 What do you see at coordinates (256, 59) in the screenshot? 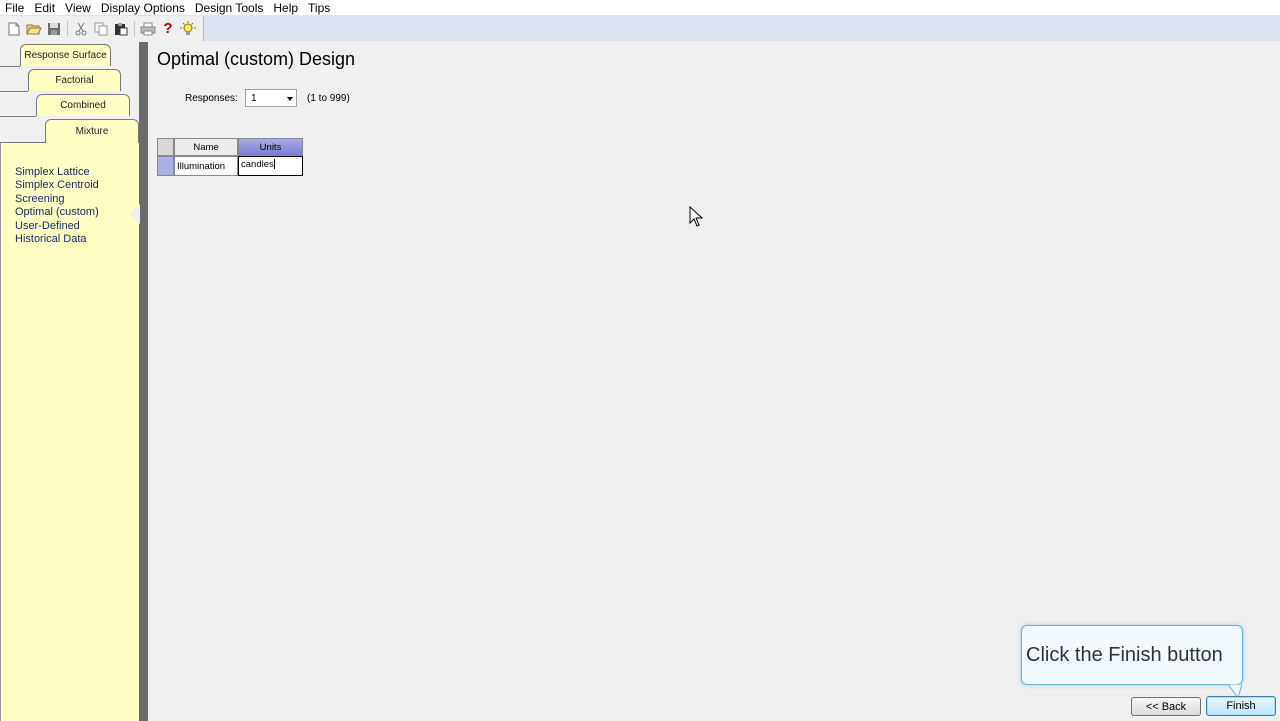
I see `page-title: Optimal (custom) Design` at bounding box center [256, 59].